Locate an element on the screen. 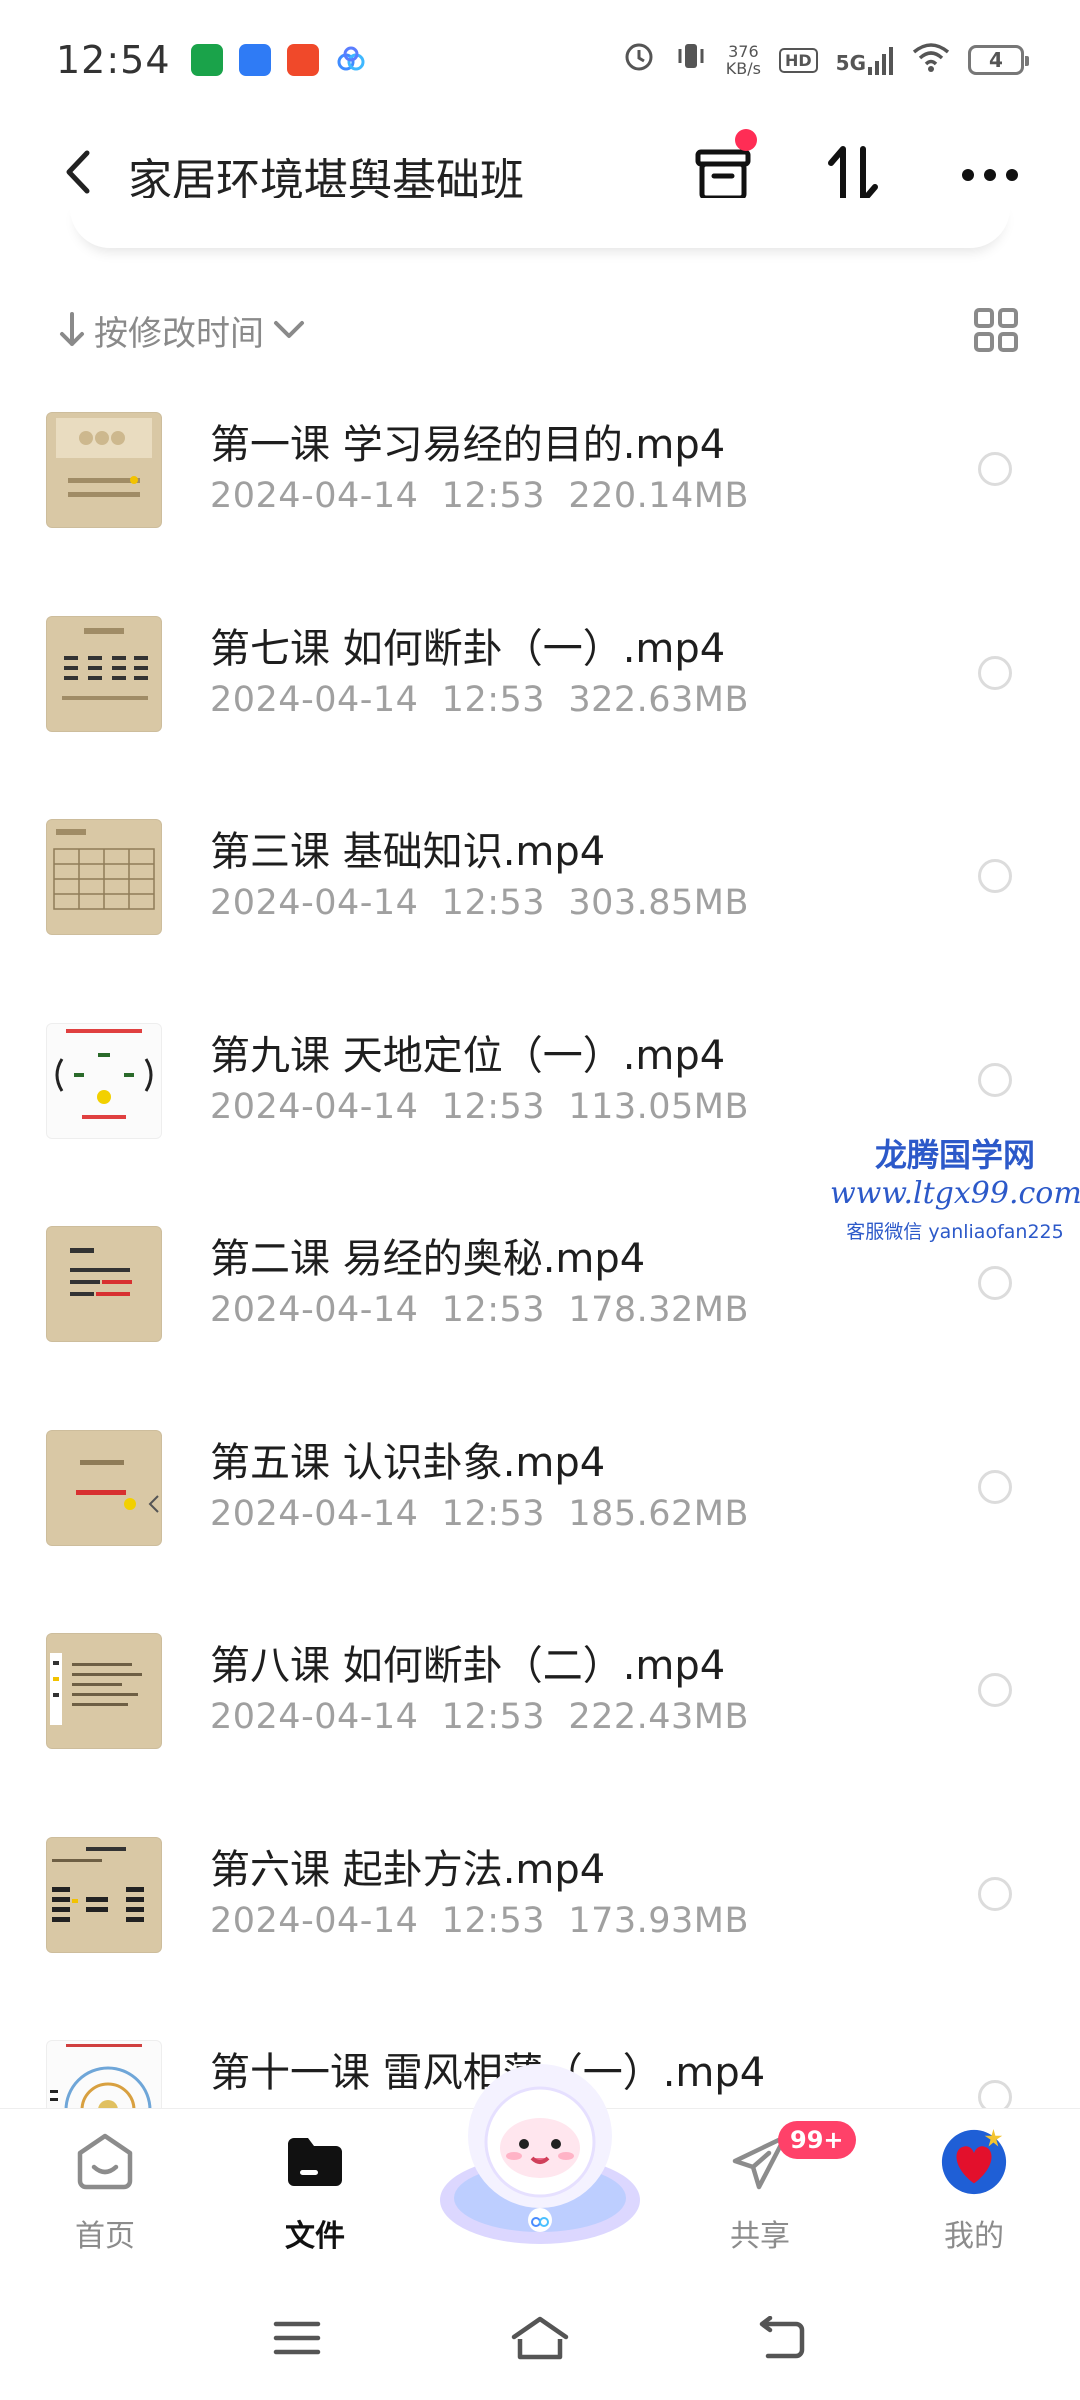 The width and height of the screenshot is (1080, 2400). status-right: 376 KB/s HD 5G 4 is located at coordinates (825, 60).